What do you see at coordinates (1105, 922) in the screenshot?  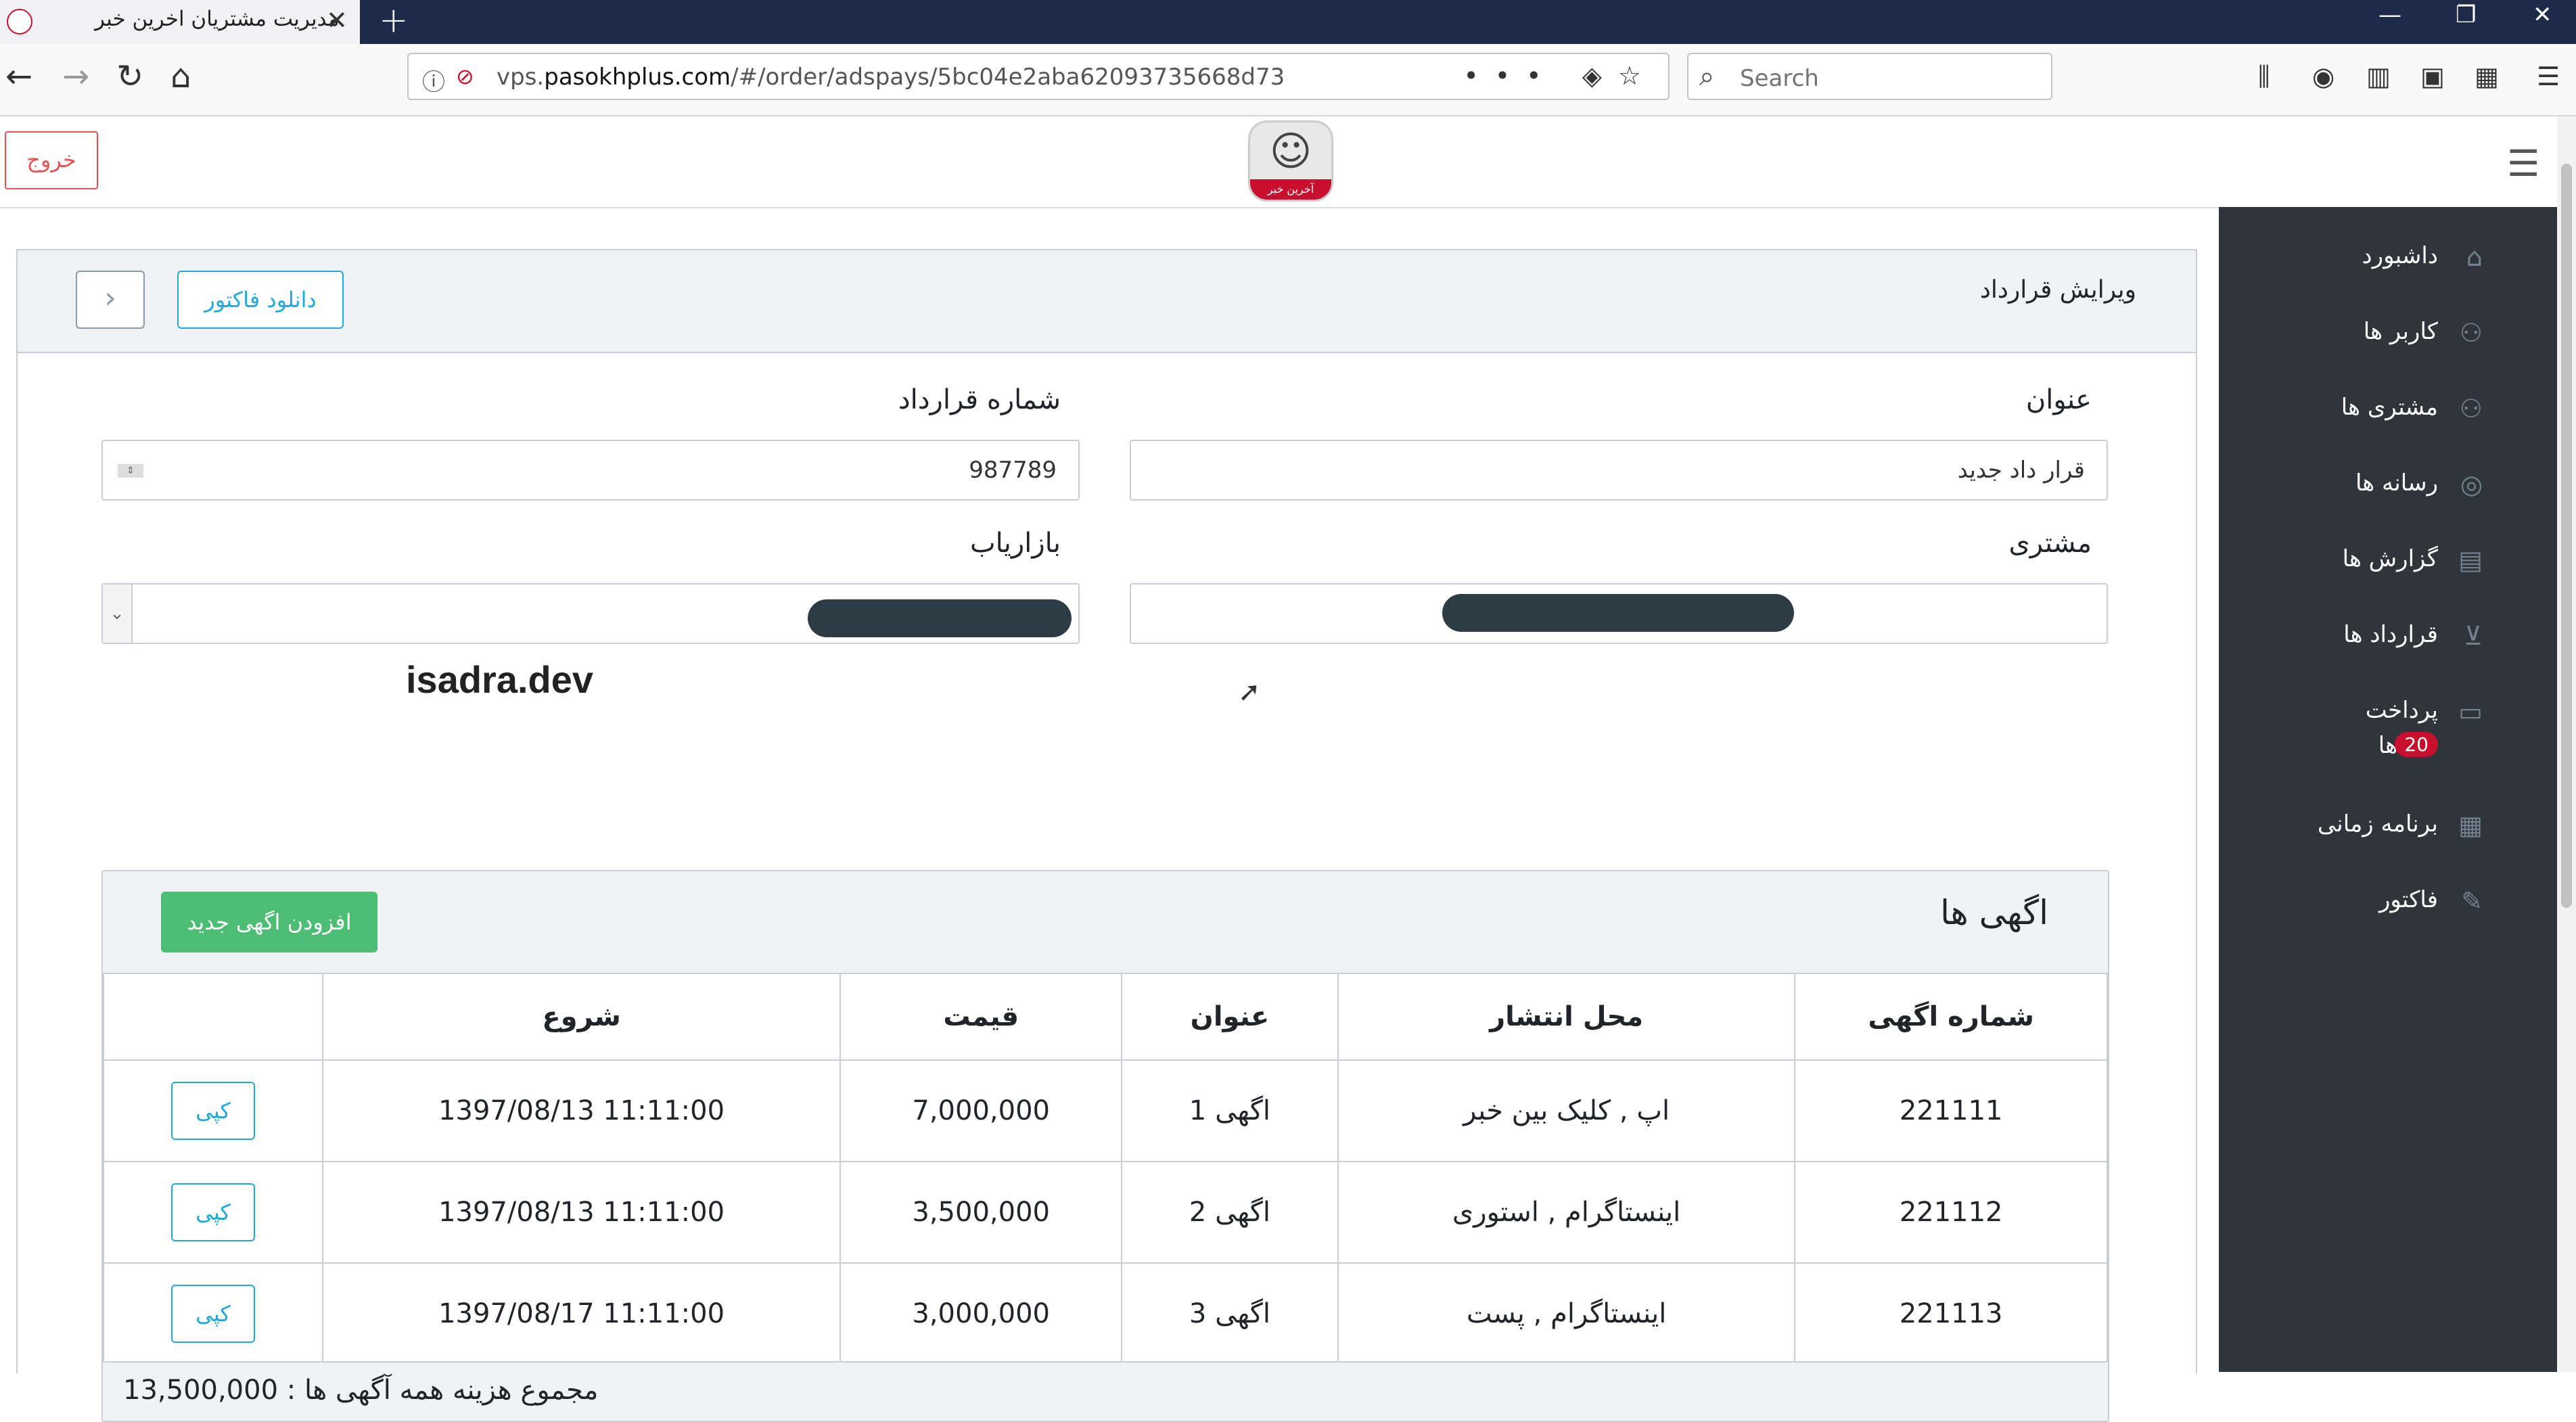 I see `ads-header: اگهی ها افزودن اگهی جدید` at bounding box center [1105, 922].